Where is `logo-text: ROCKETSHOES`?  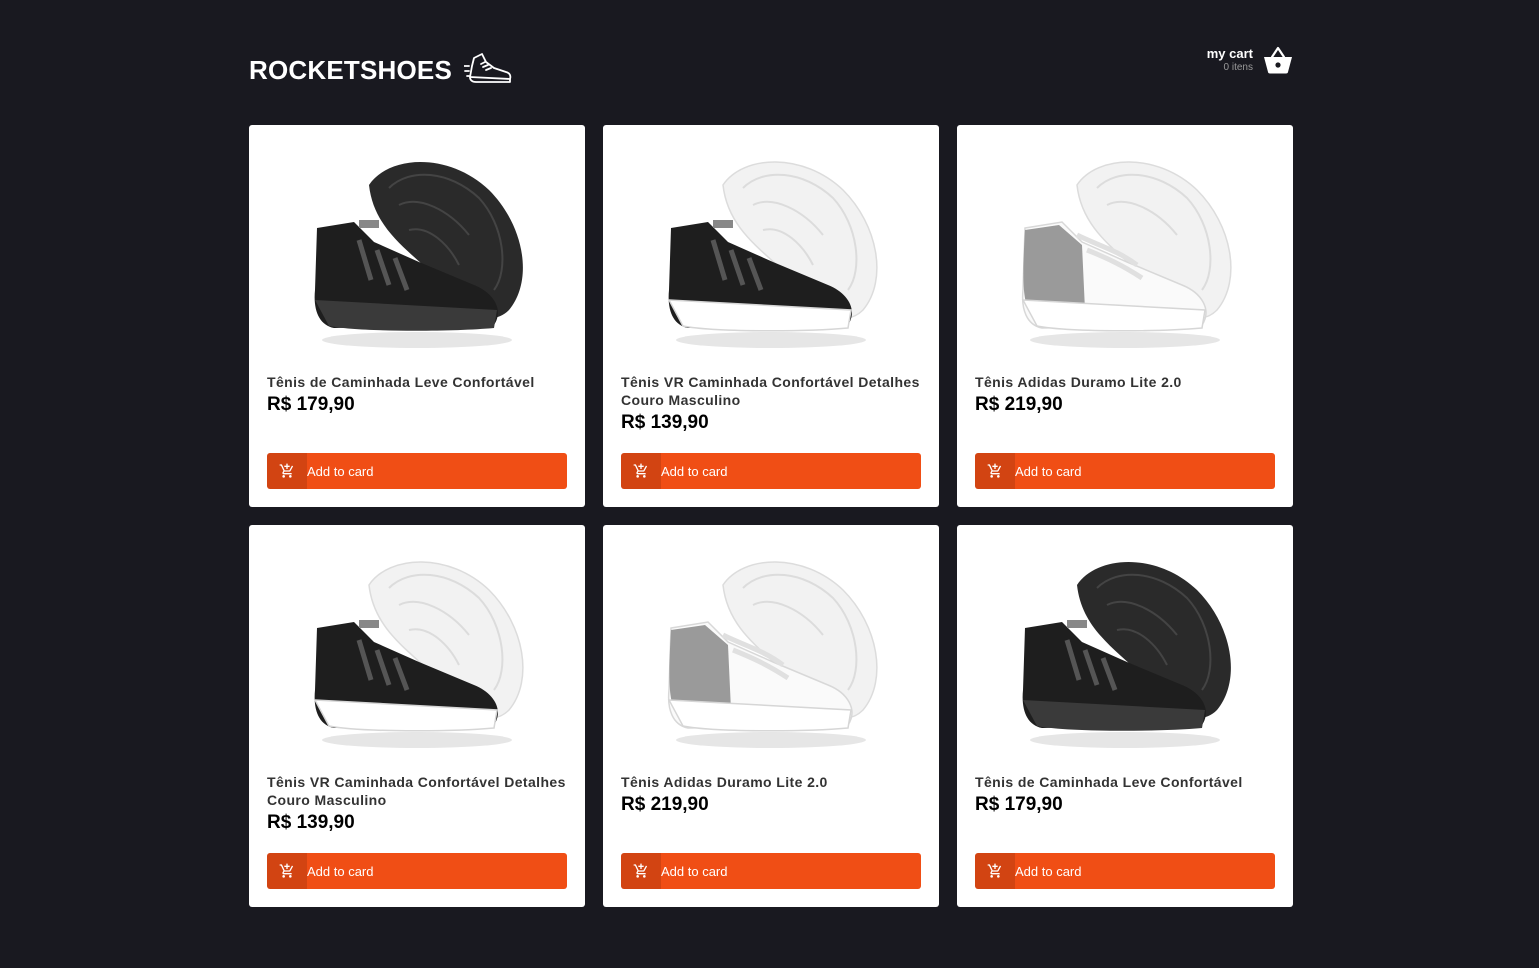 logo-text: ROCKETSHOES is located at coordinates (351, 69).